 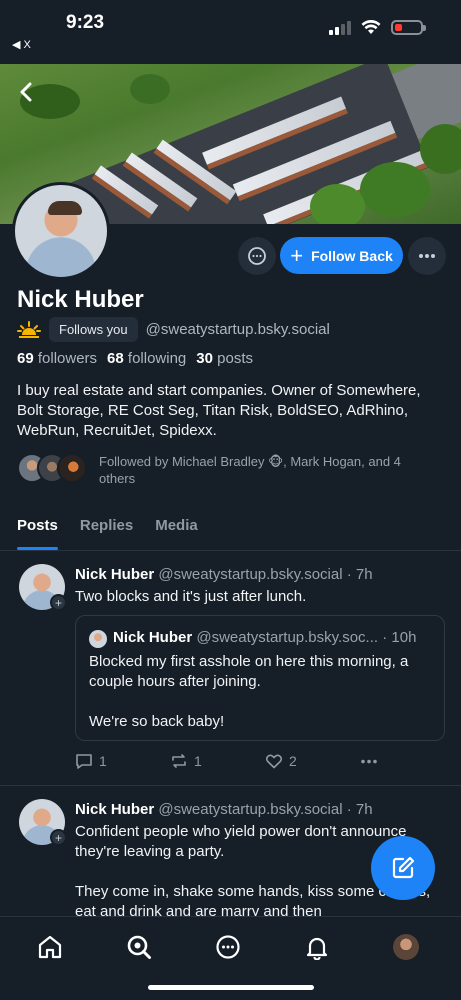 What do you see at coordinates (176, 528) in the screenshot?
I see `tab-media: Media` at bounding box center [176, 528].